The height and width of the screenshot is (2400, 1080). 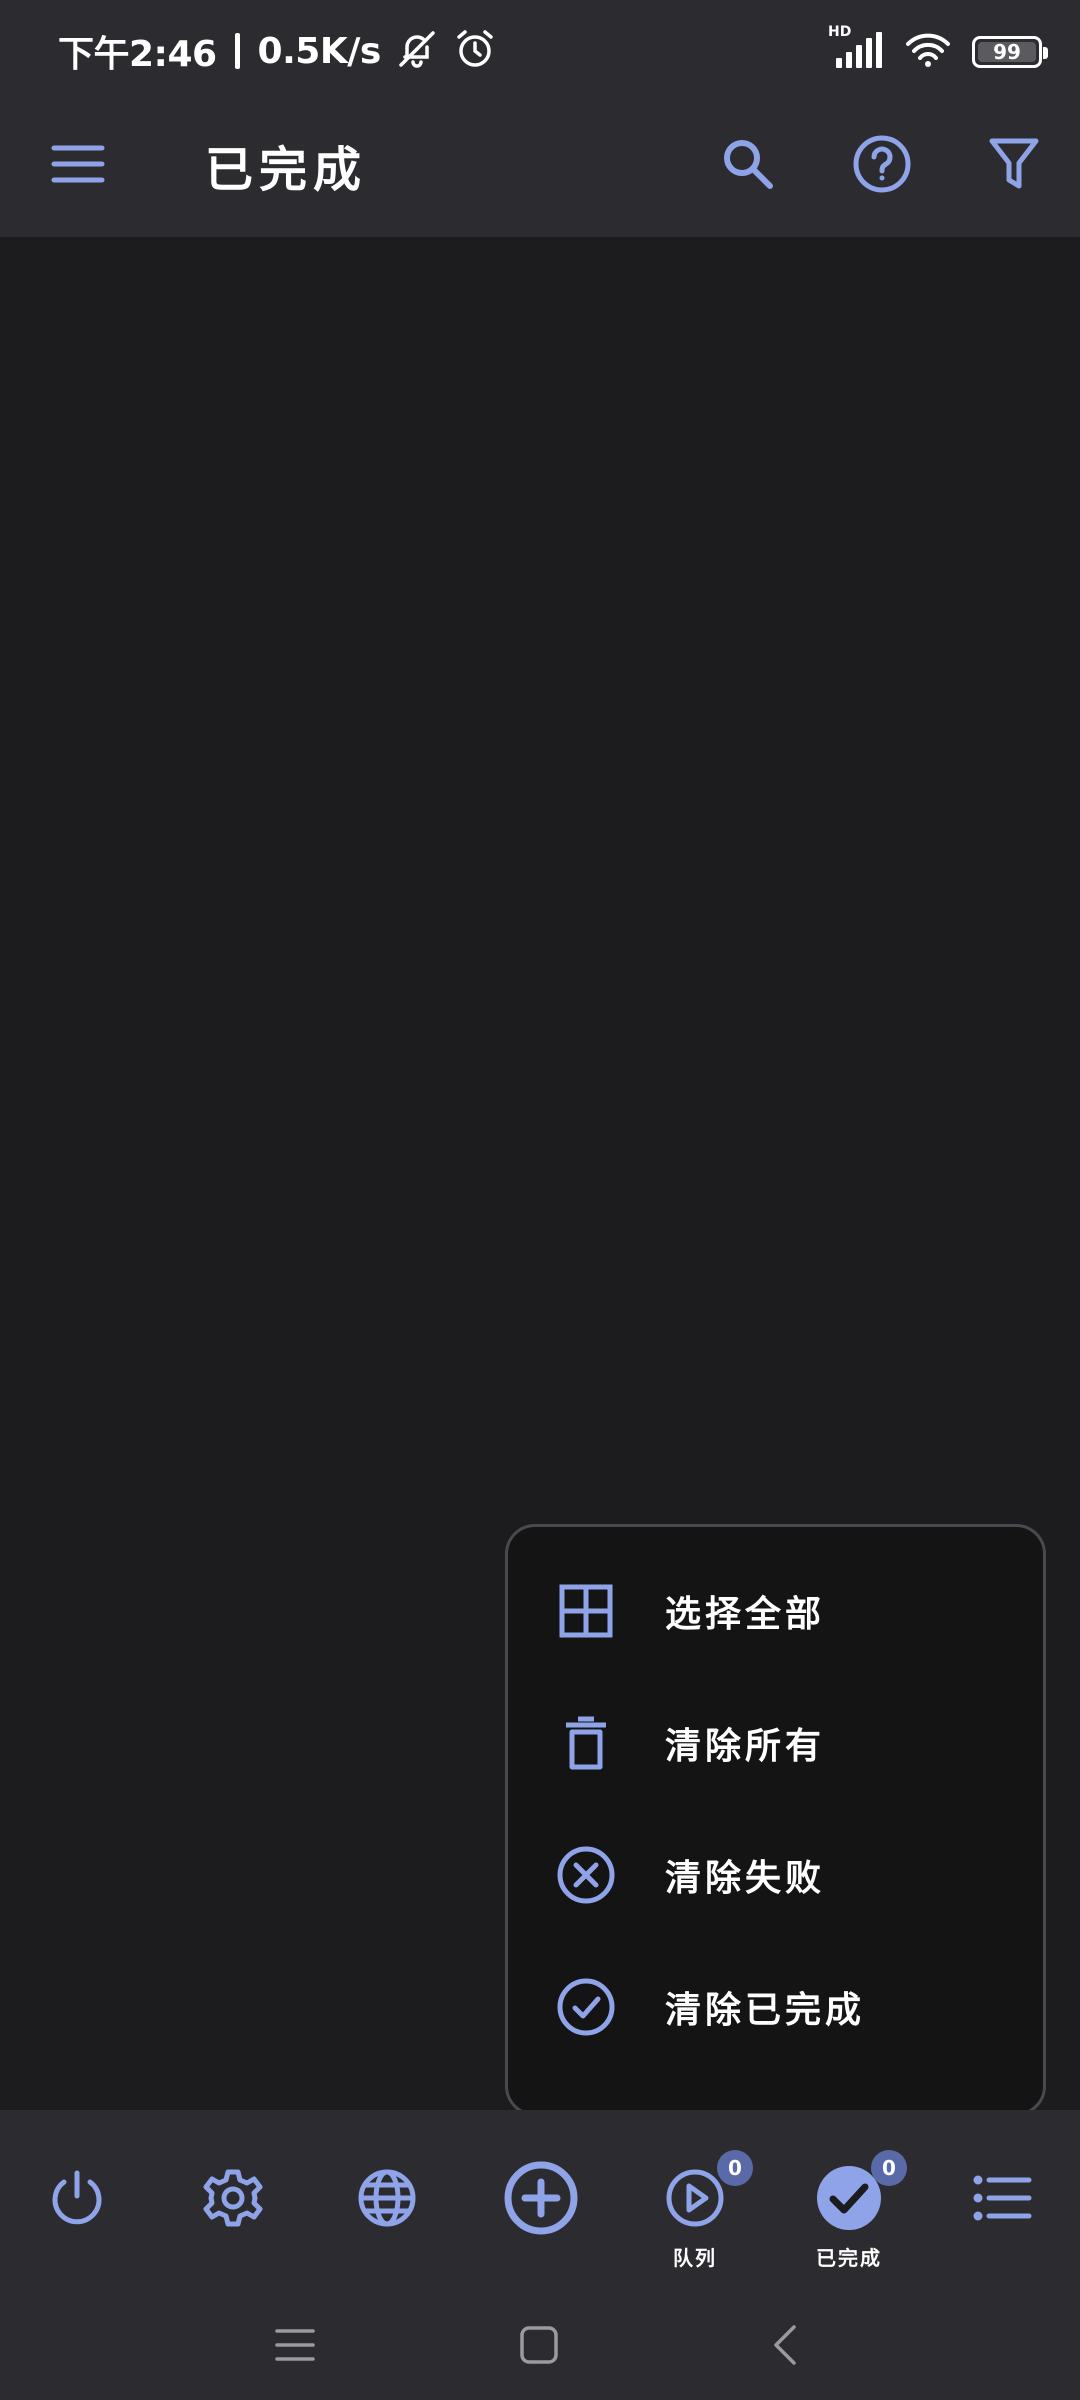 What do you see at coordinates (586, 2007) in the screenshot?
I see `check-circle-icon` at bounding box center [586, 2007].